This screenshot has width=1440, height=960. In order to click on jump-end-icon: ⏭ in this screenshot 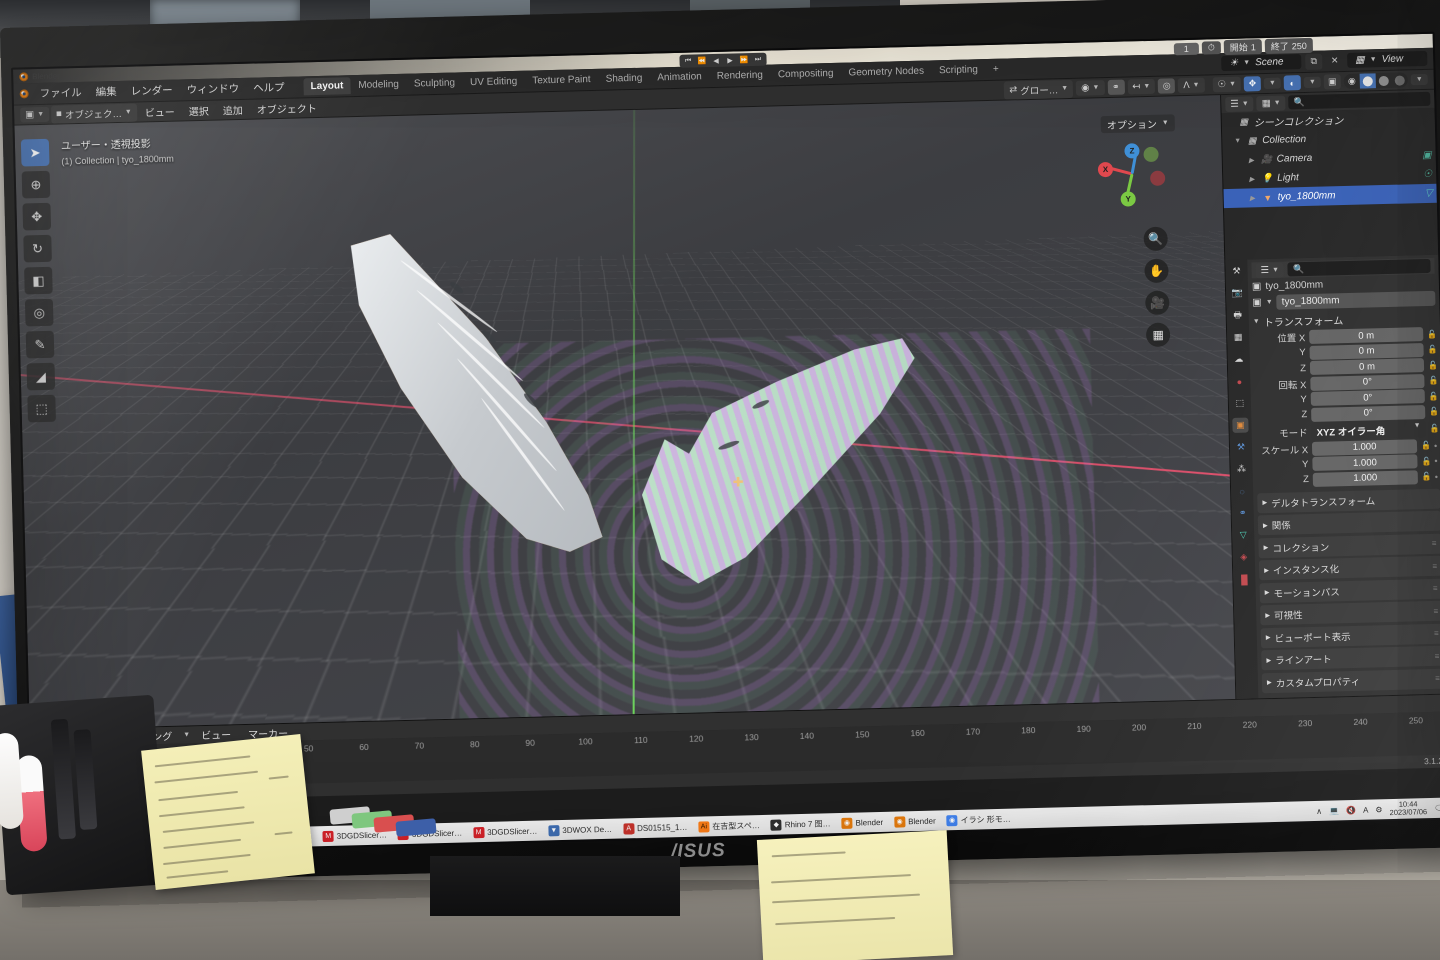, I will do `click(757, 59)`.